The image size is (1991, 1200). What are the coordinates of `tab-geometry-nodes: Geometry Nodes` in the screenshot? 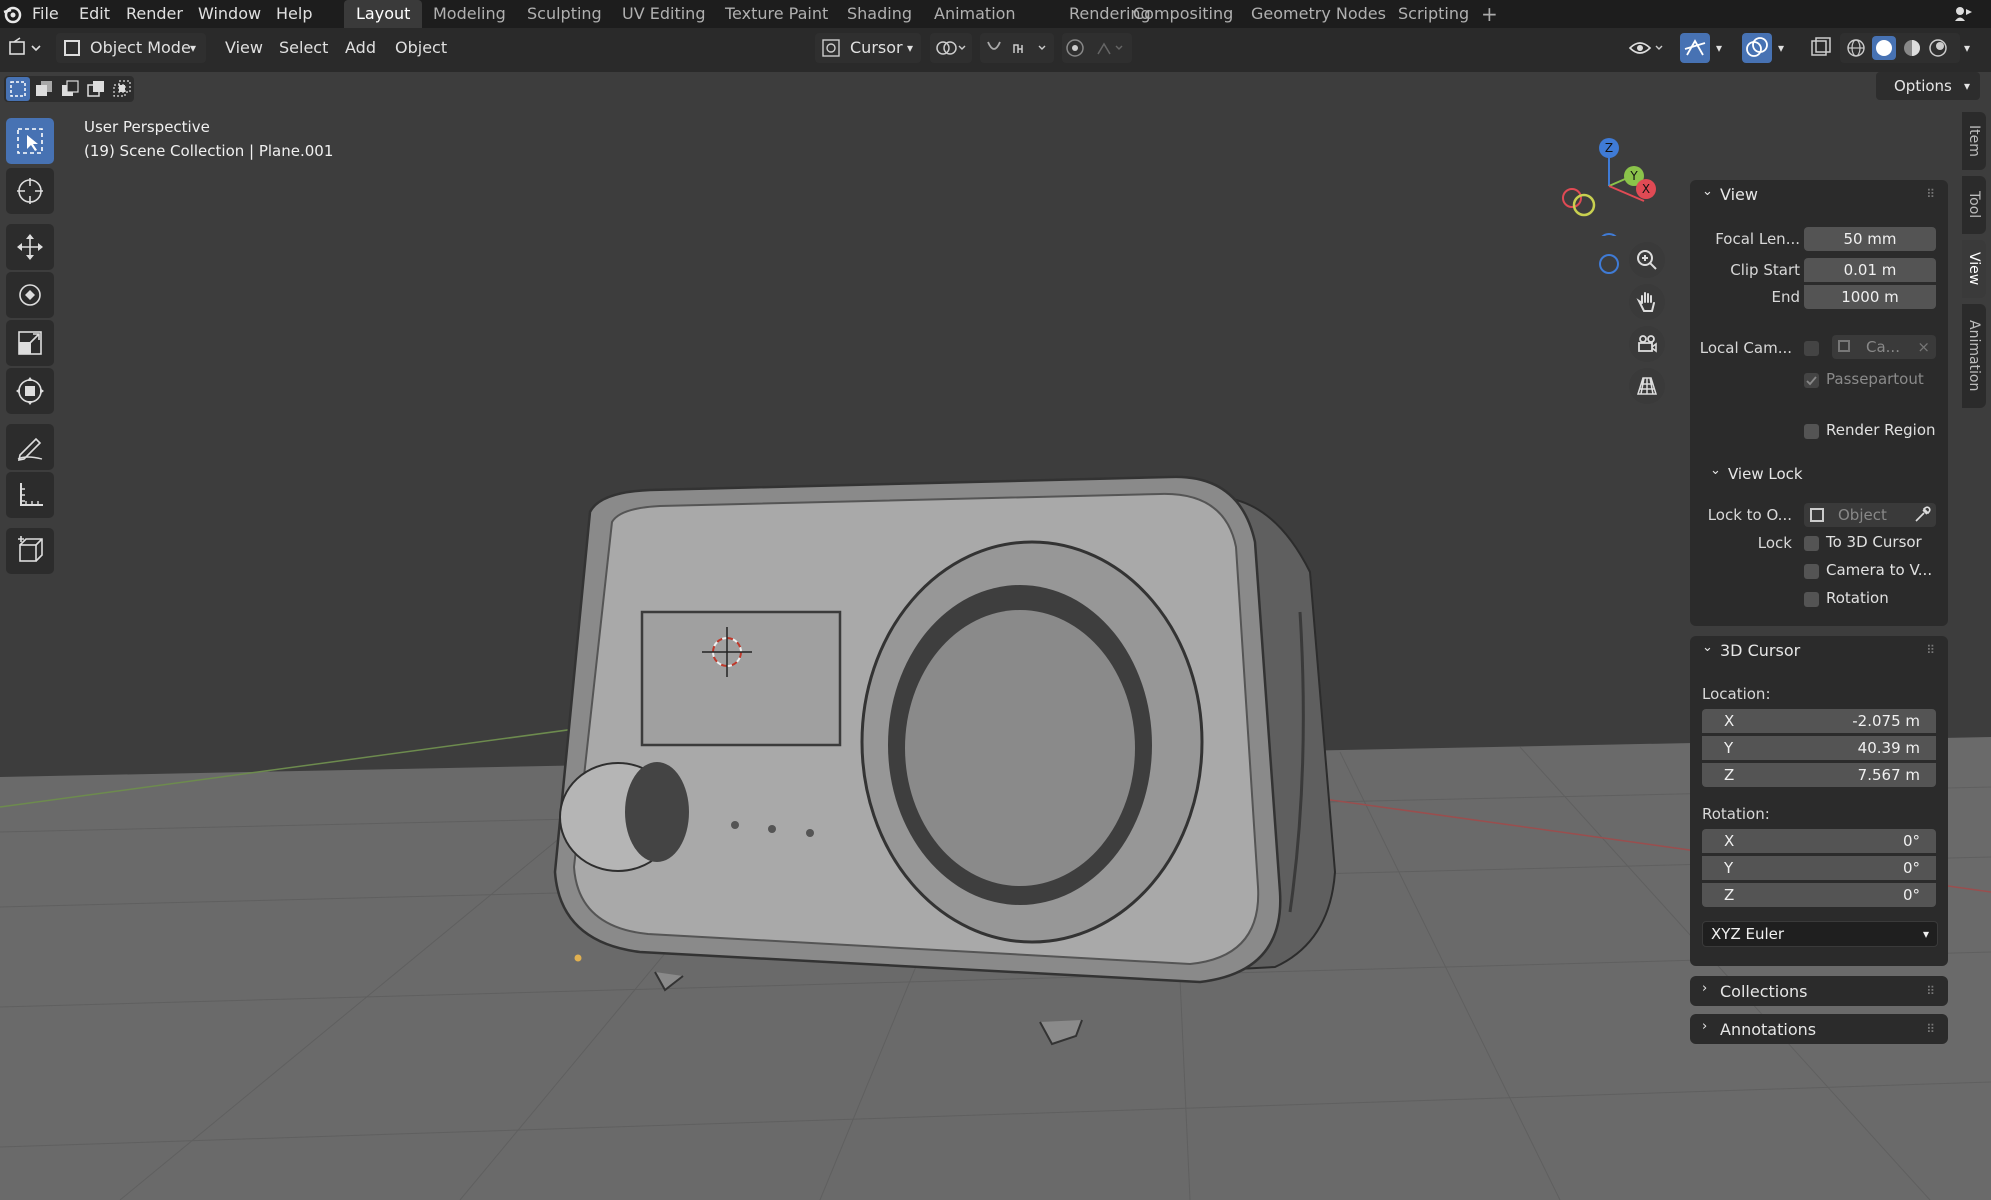 It's located at (1318, 14).